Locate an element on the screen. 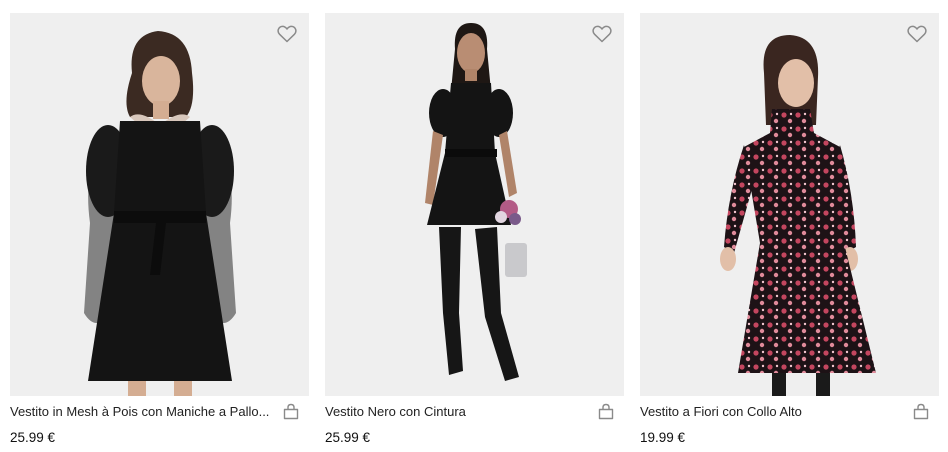  product-title-row: Vestito a Fiori con Collo Alto is located at coordinates (789, 412).